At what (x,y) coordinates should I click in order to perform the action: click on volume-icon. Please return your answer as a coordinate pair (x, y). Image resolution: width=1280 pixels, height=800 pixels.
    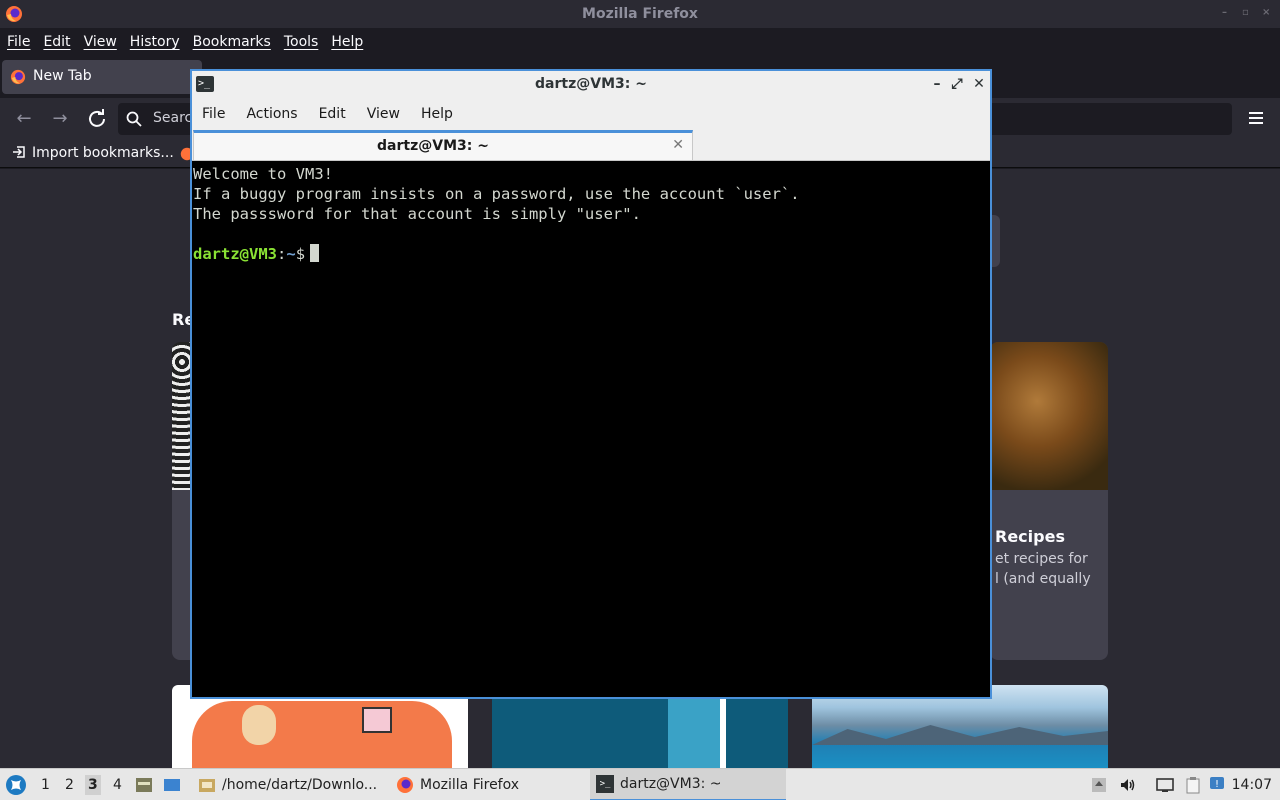
    Looking at the image, I should click on (1128, 785).